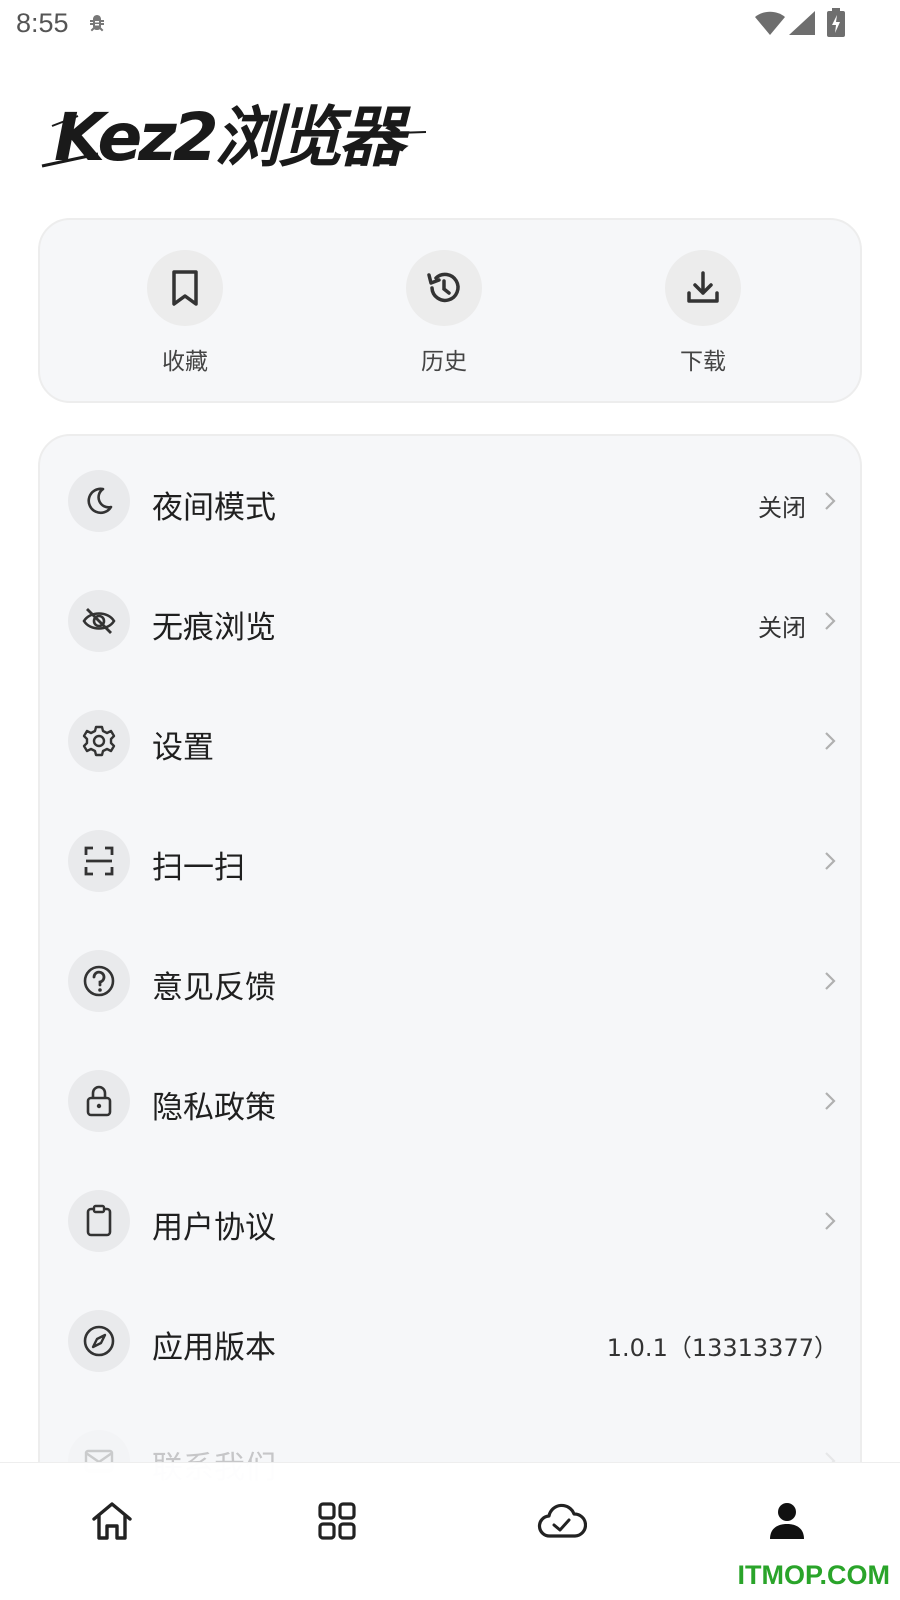 Image resolution: width=900 pixels, height=1600 pixels. I want to click on history-label: 历史, so click(444, 362).